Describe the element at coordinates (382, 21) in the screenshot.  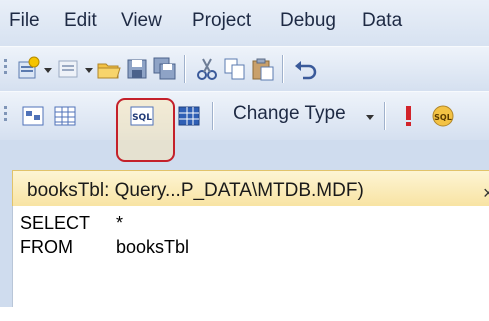
I see `menu-data: Data` at that location.